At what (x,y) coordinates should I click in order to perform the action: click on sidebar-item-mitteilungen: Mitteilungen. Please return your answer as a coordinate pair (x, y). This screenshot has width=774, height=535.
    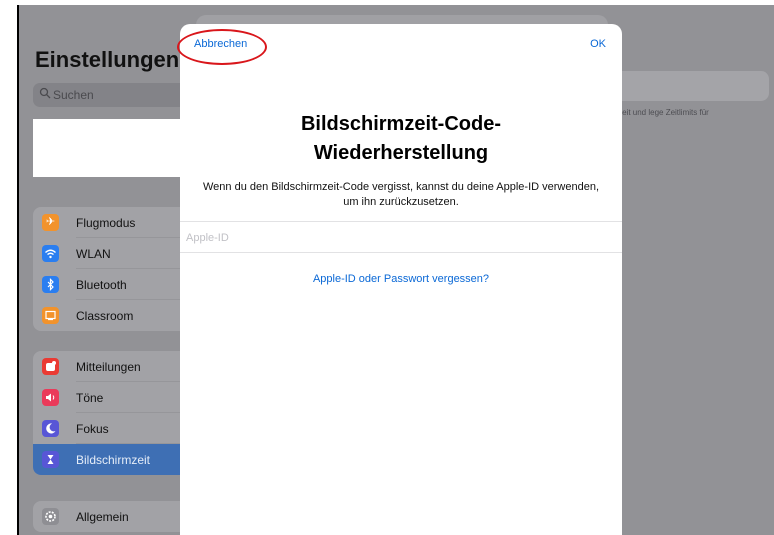
    Looking at the image, I should click on (116, 366).